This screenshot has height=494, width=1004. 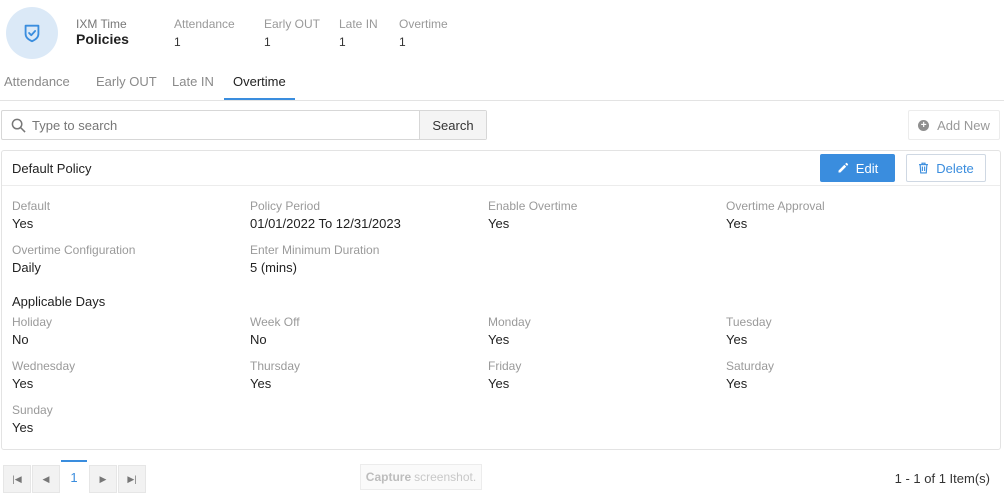 What do you see at coordinates (423, 24) in the screenshot?
I see `stat-label: Overtime` at bounding box center [423, 24].